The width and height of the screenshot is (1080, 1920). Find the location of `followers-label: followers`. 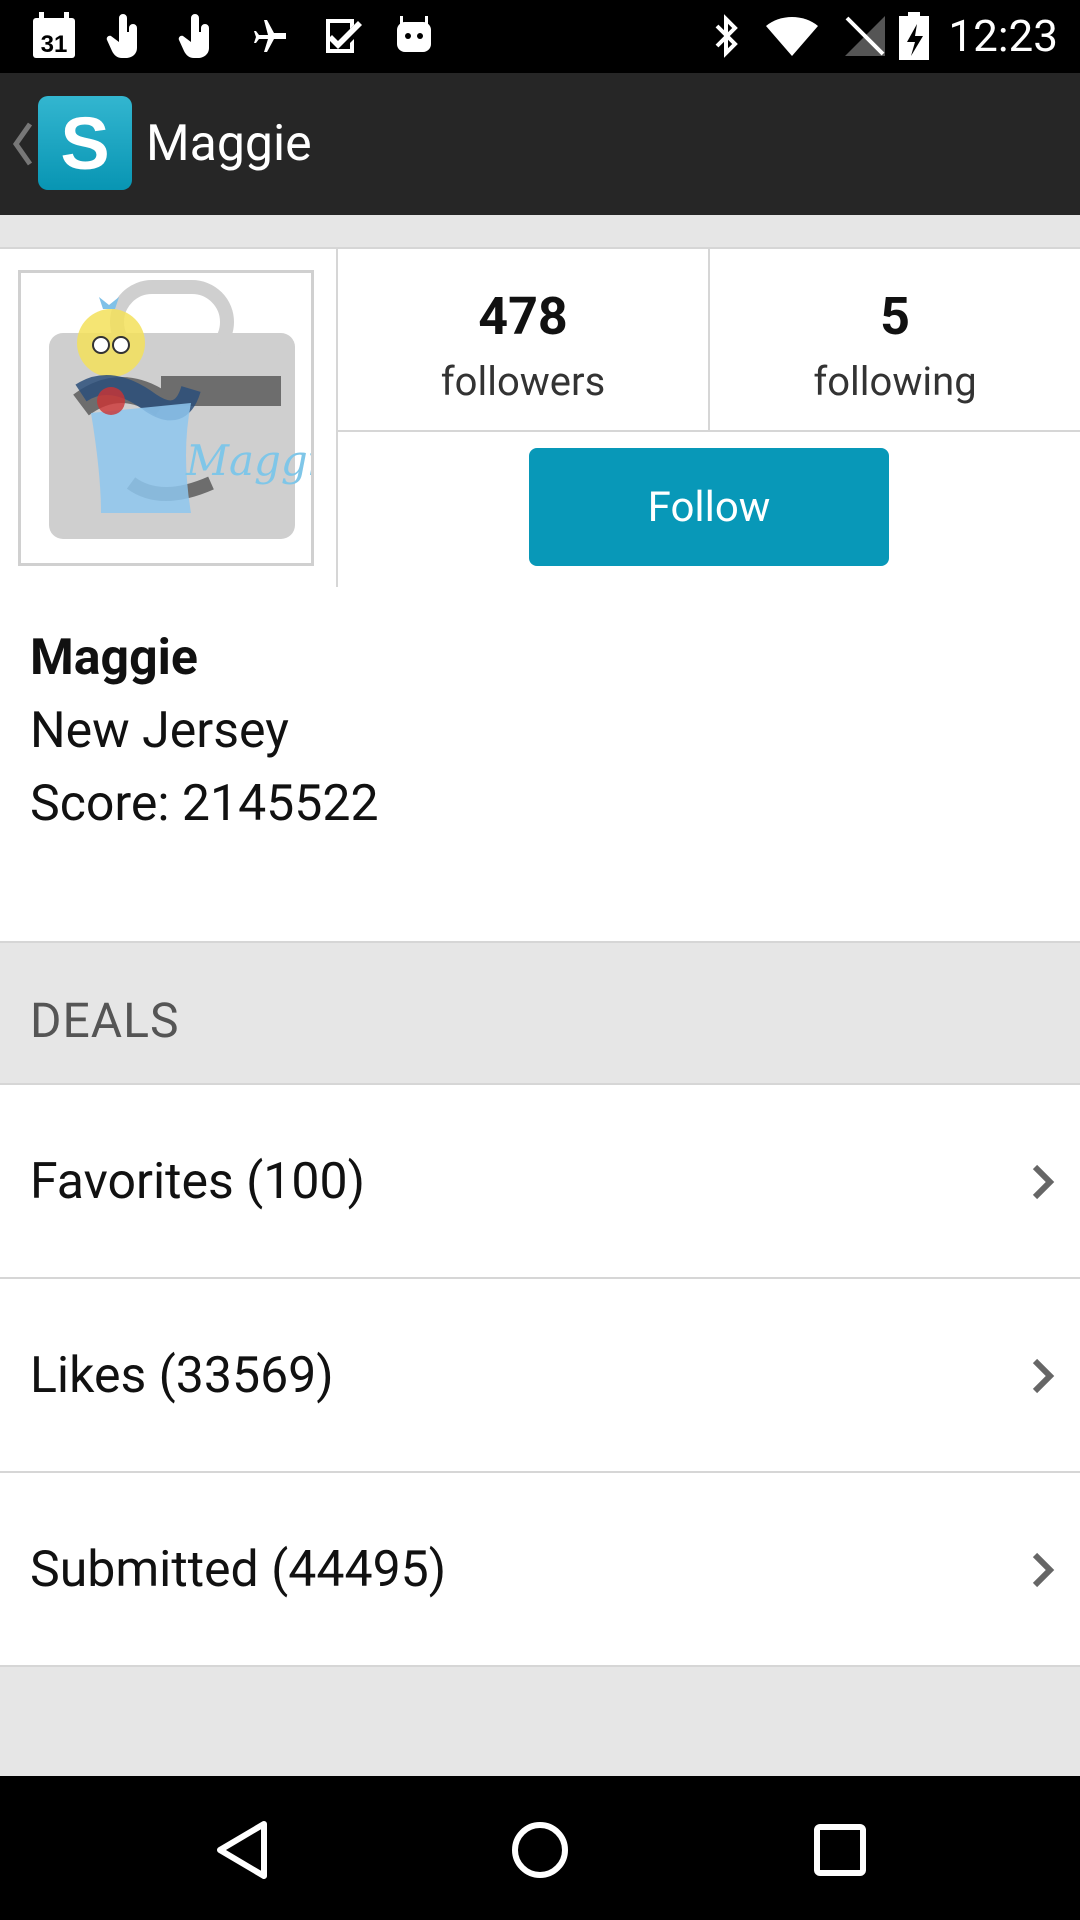

followers-label: followers is located at coordinates (523, 381).